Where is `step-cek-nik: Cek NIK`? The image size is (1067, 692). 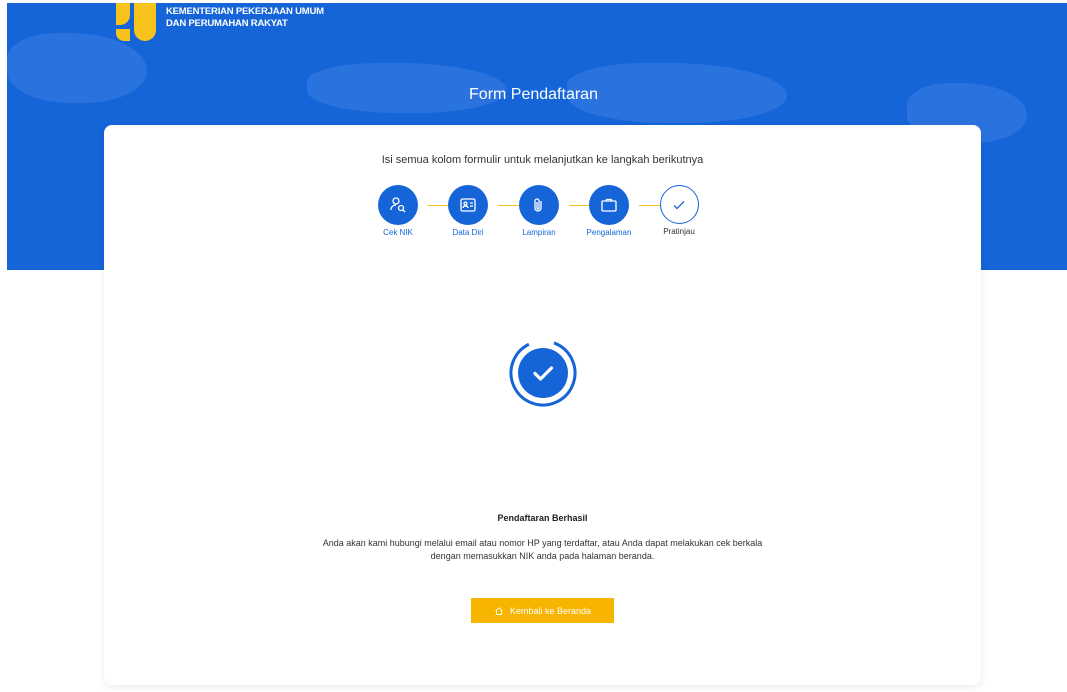 step-cek-nik: Cek NIK is located at coordinates (398, 211).